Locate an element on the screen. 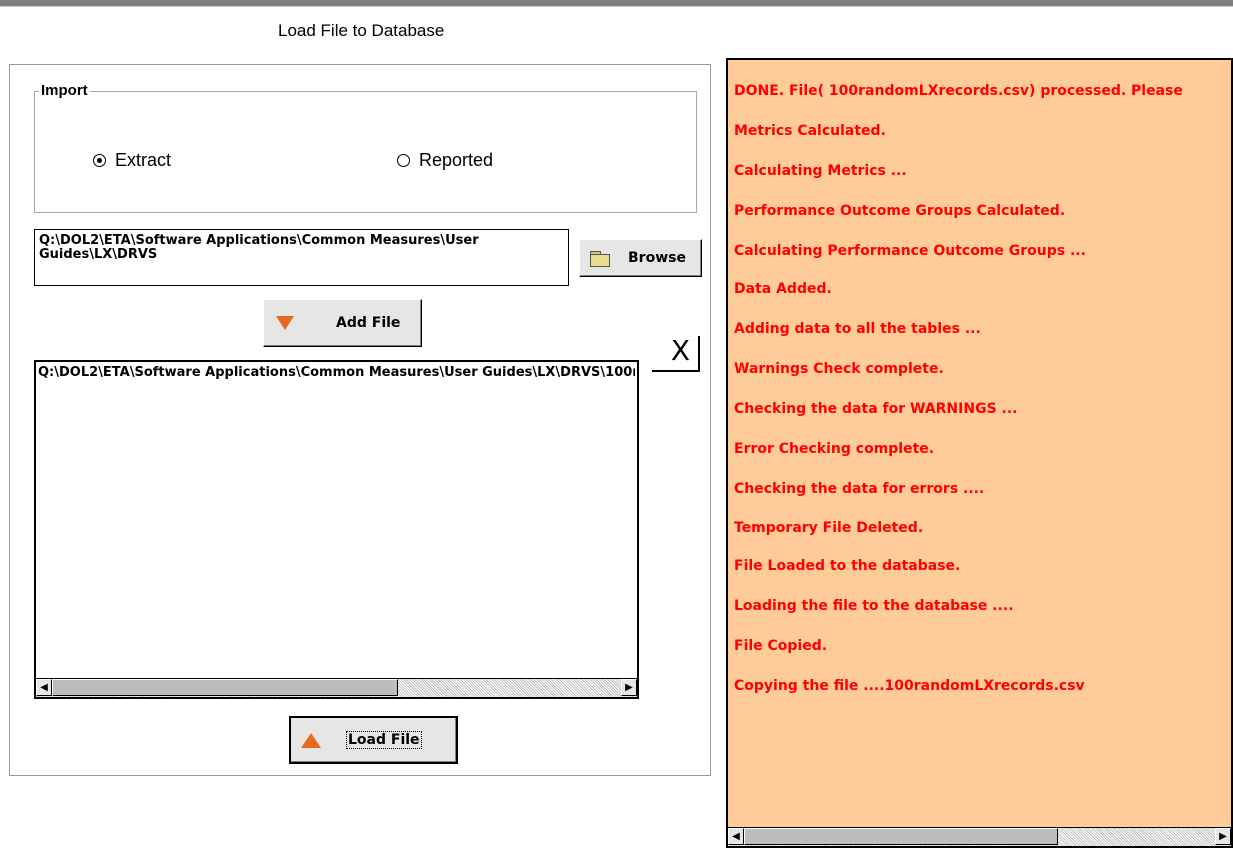  file-list-hscrollbar: ◀ ▶ is located at coordinates (336, 687).